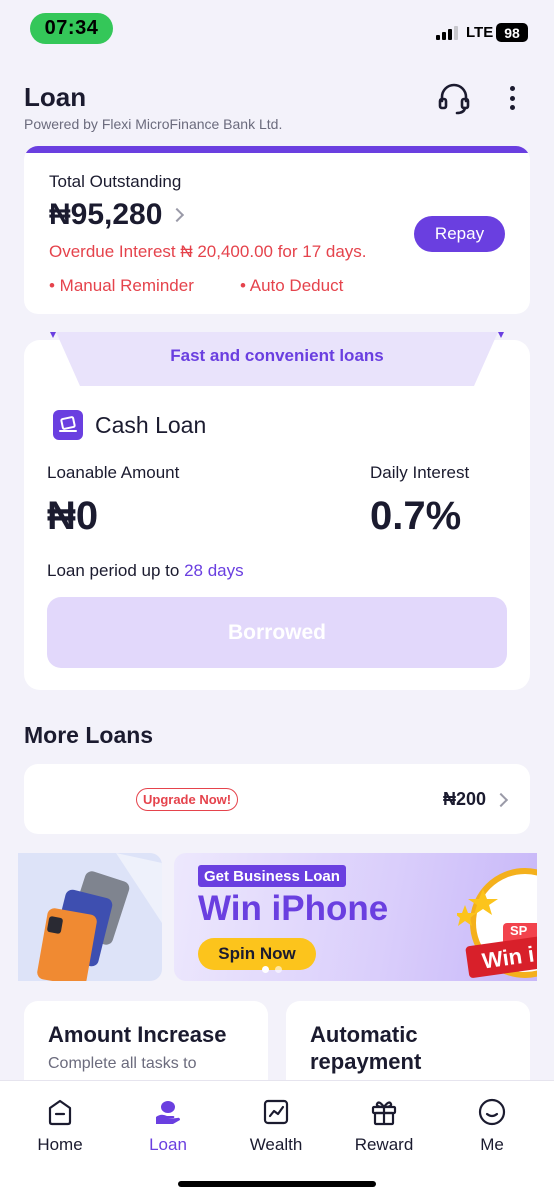 This screenshot has width=554, height=1200. I want to click on nav-reward: Reward, so click(384, 1126).